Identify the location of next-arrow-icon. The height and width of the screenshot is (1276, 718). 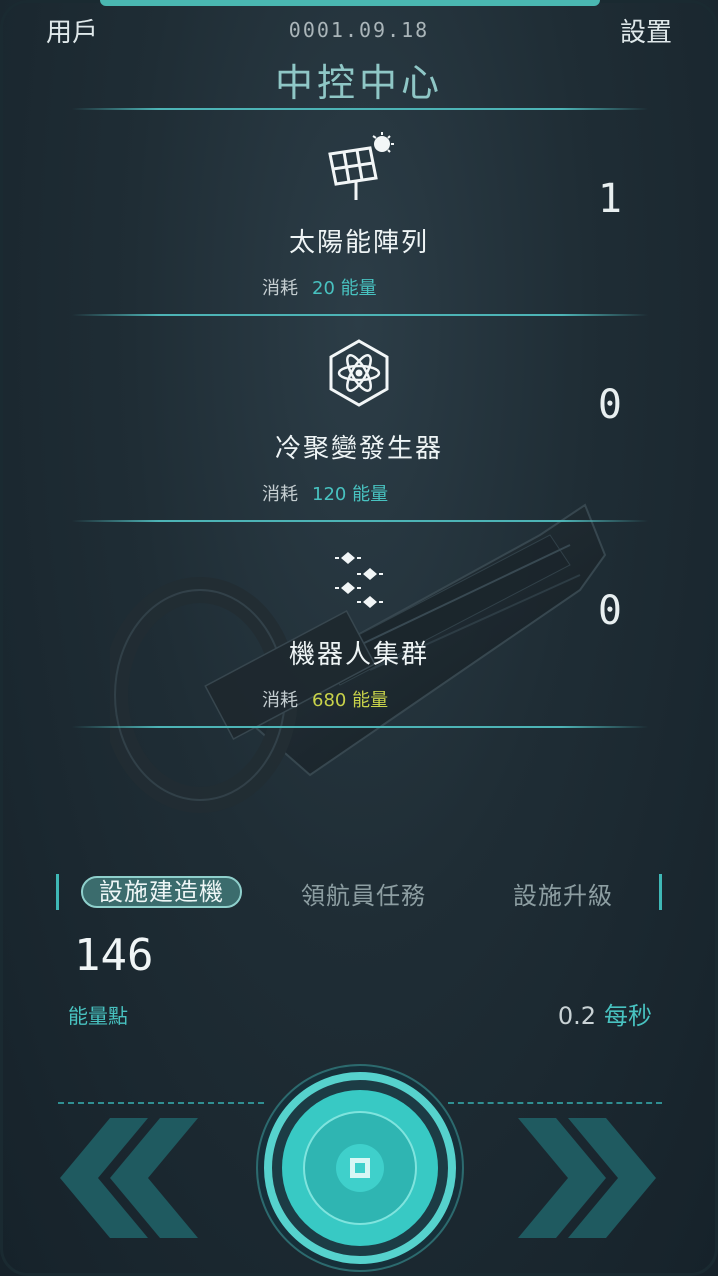
(581, 1178).